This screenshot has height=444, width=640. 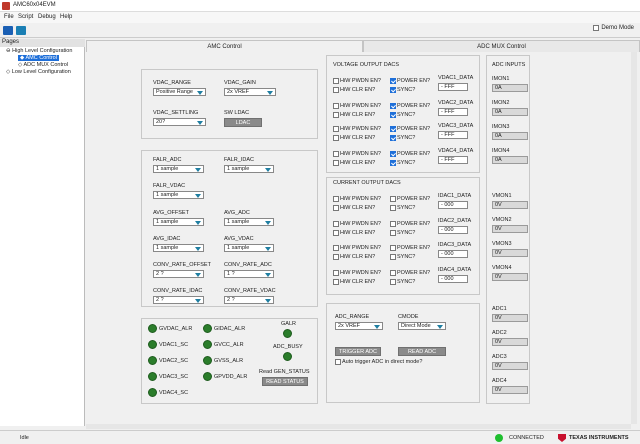 I want to click on idac4-power-option: POWER EN?, so click(x=410, y=273).